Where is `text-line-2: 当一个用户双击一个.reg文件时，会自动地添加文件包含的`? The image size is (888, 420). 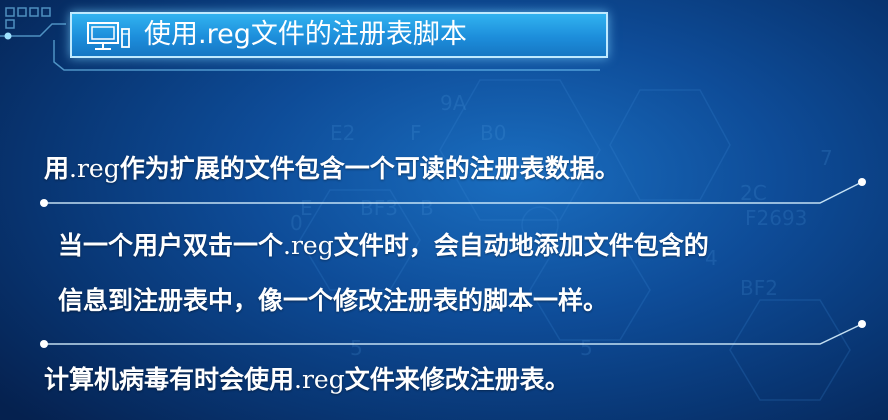 text-line-2: 当一个用户双击一个.reg文件时，会自动地添加文件包含的 is located at coordinates (383, 244).